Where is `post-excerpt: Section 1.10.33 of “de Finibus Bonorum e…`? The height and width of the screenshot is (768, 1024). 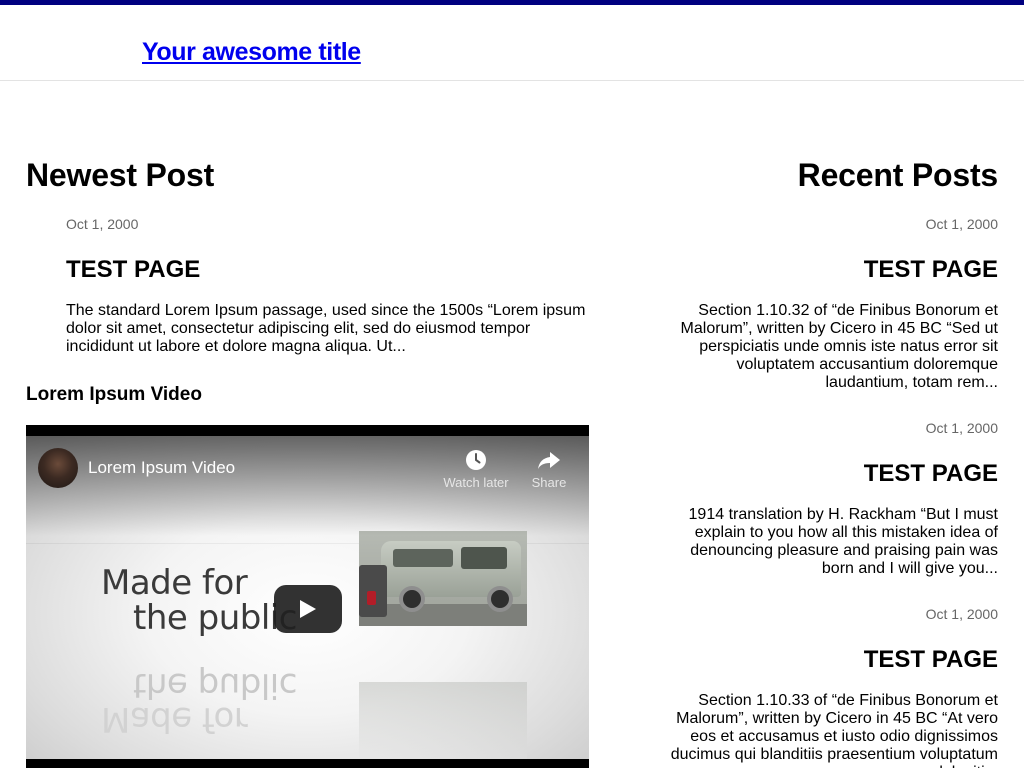 post-excerpt: Section 1.10.33 of “de Finibus Bonorum e… is located at coordinates (834, 730).